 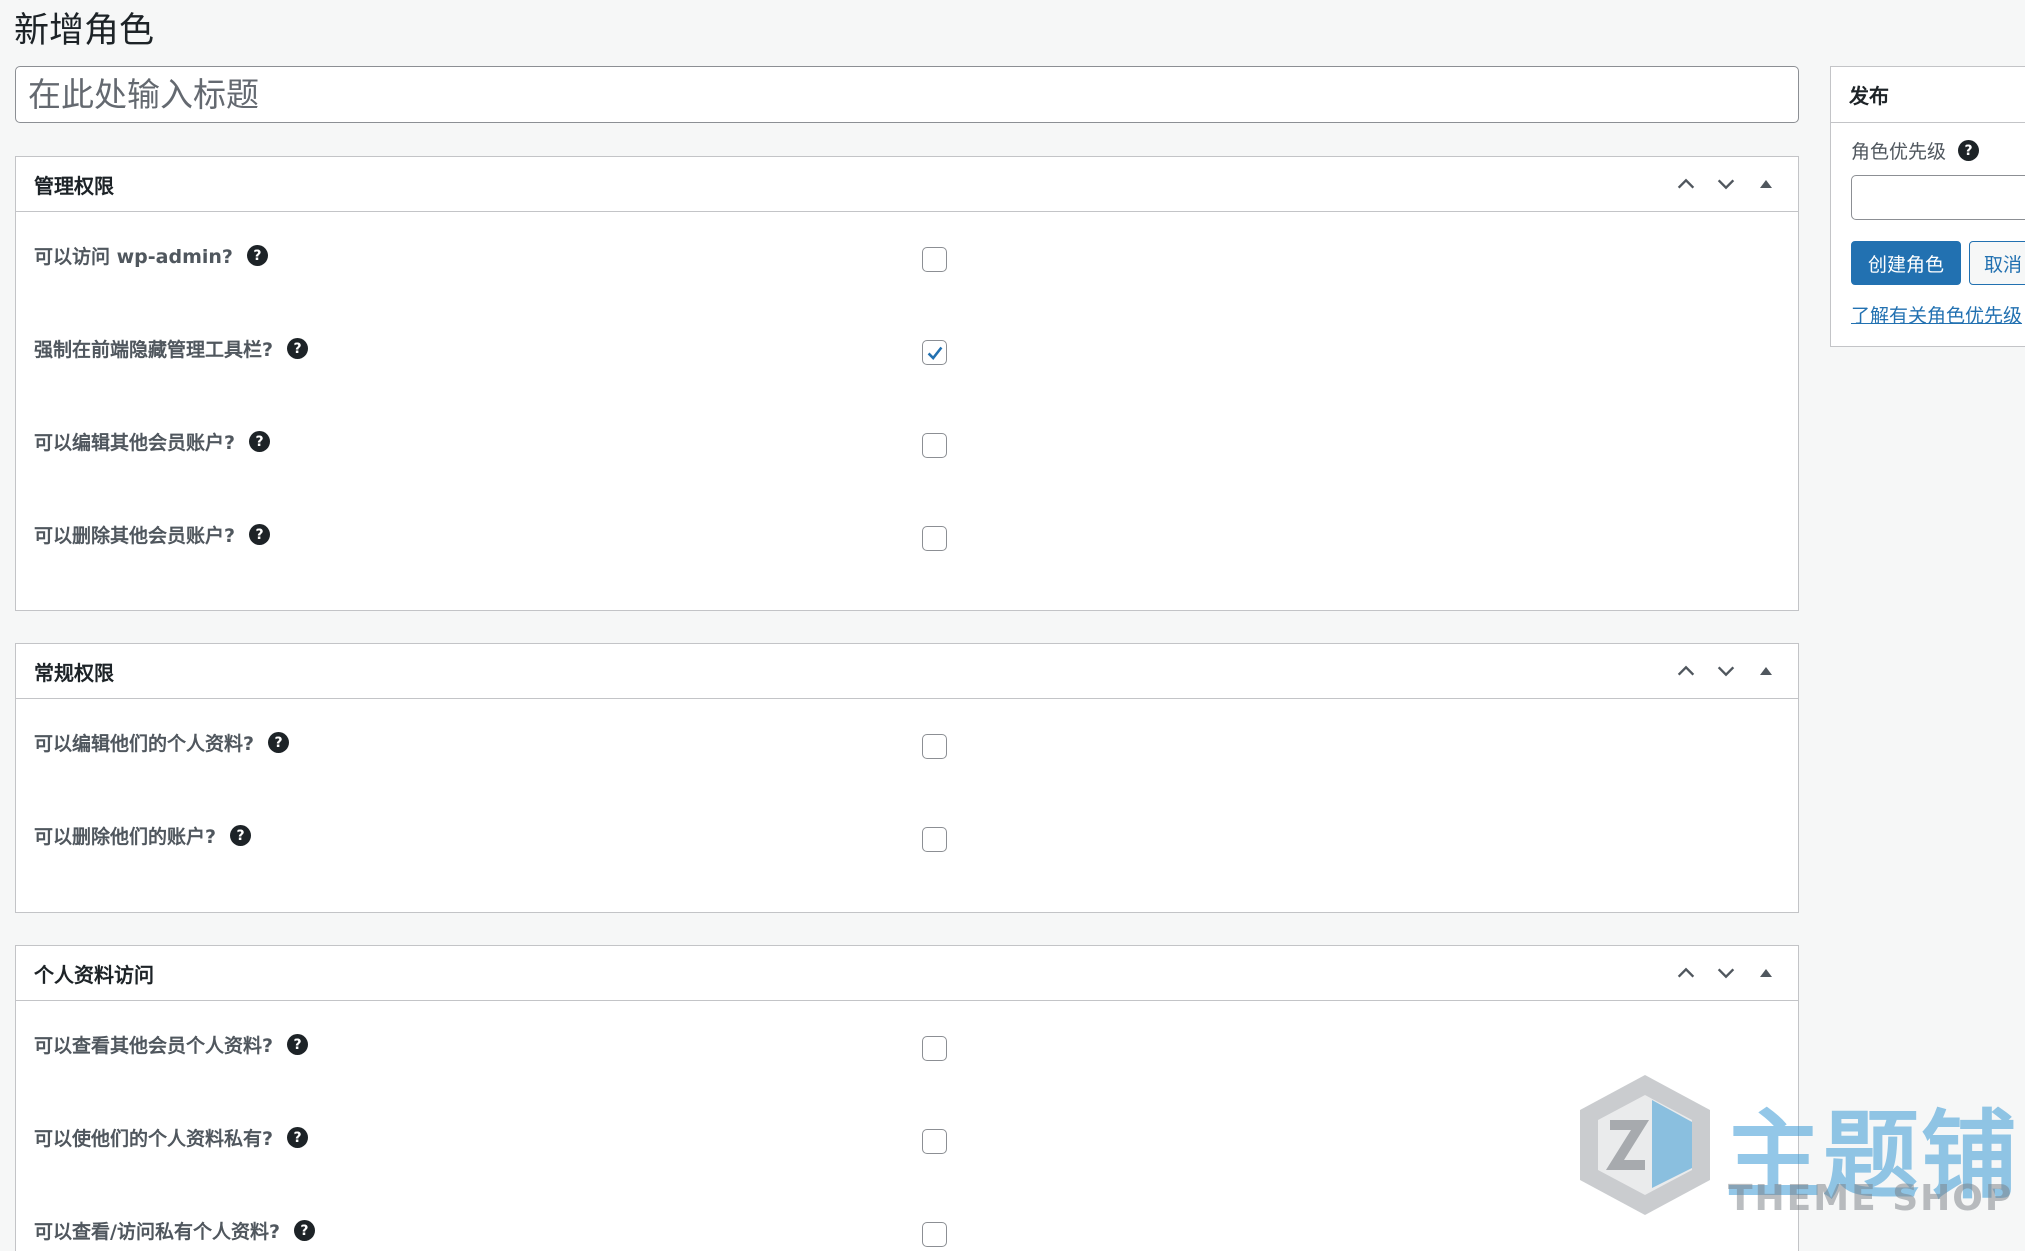 I want to click on role-priority-label: 角色优先级, so click(x=1899, y=152).